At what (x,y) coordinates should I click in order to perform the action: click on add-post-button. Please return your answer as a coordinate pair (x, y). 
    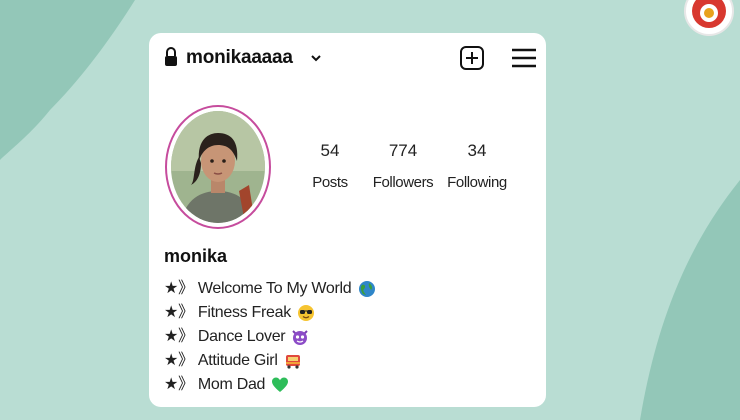
    Looking at the image, I should click on (472, 58).